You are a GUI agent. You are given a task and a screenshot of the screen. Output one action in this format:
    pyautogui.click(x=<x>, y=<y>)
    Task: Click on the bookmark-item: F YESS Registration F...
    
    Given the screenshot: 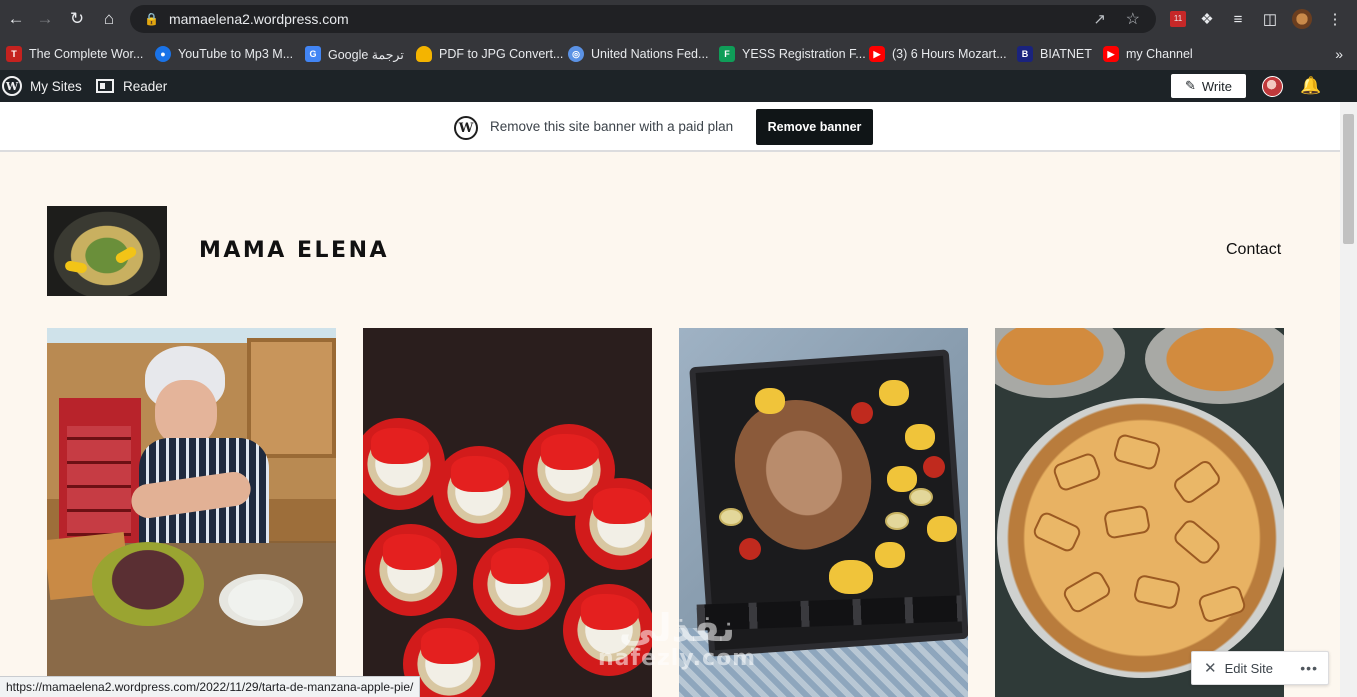 What is the action you would take?
    pyautogui.click(x=792, y=54)
    